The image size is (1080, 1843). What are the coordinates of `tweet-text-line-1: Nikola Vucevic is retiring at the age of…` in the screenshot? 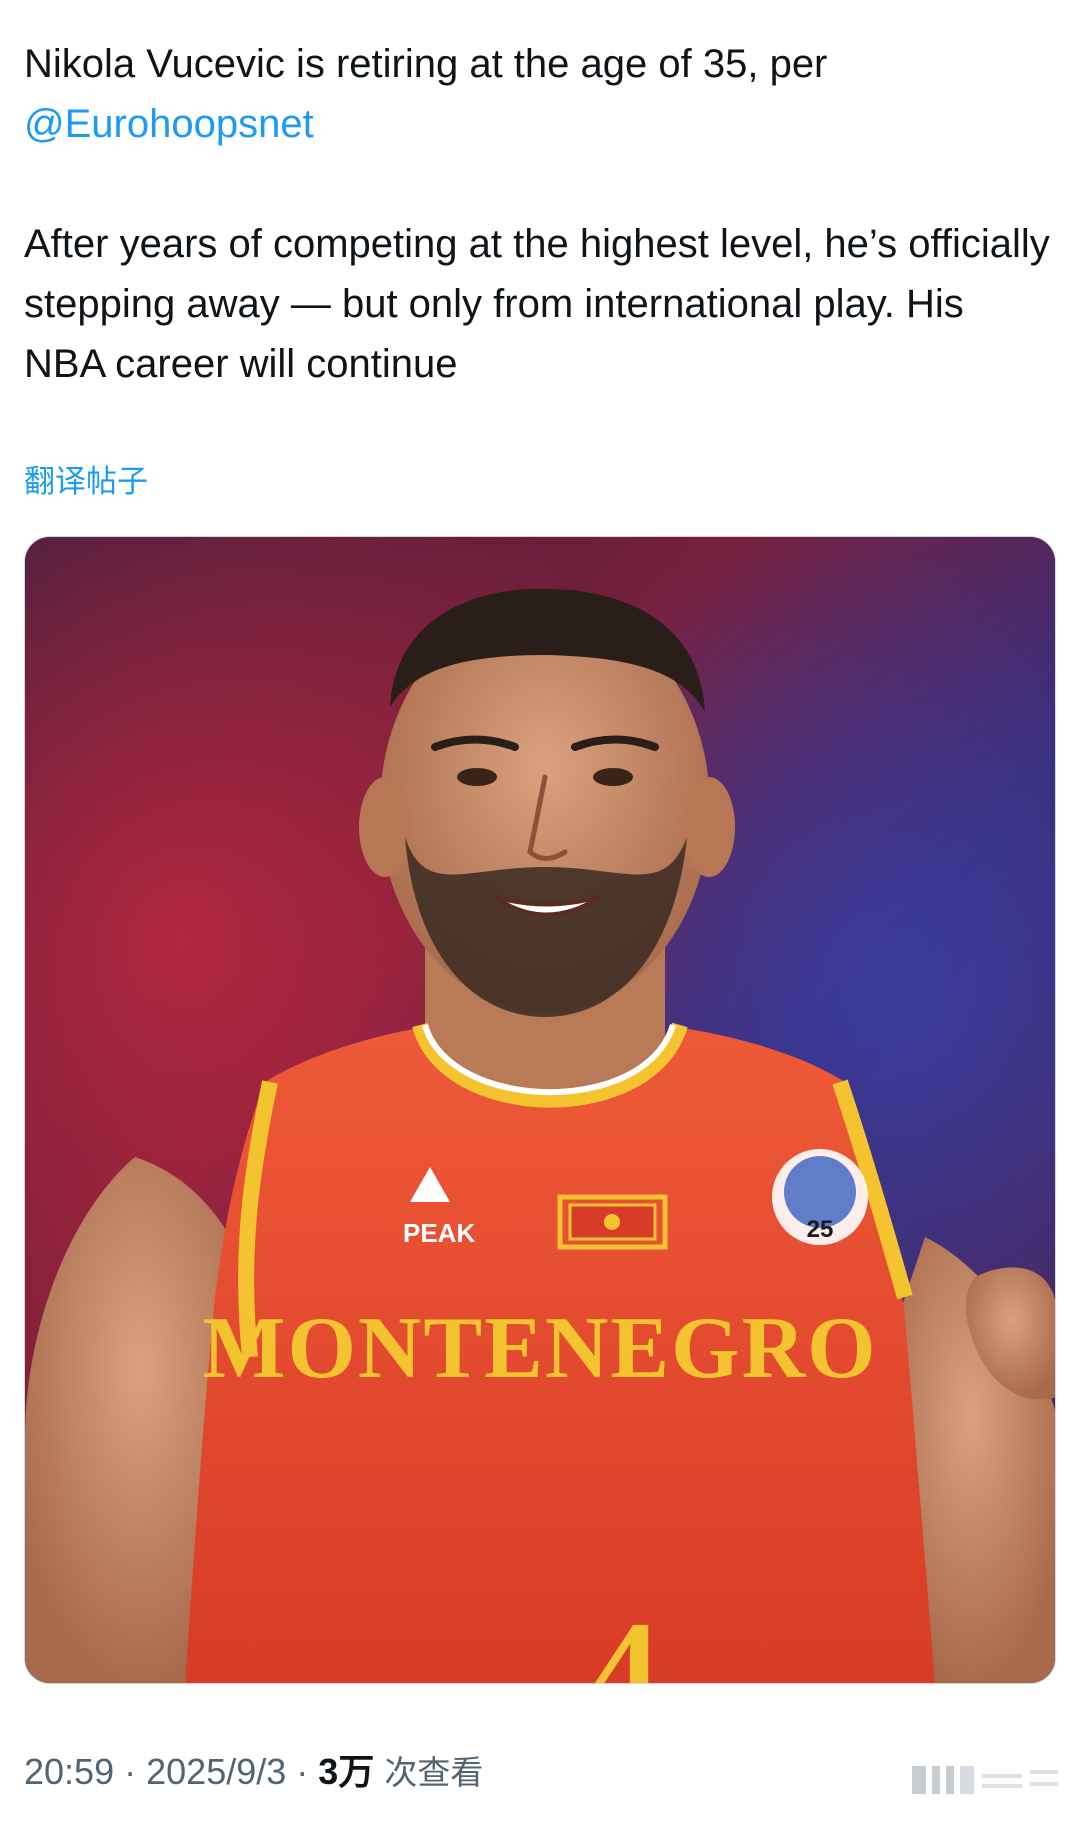 It's located at (426, 64).